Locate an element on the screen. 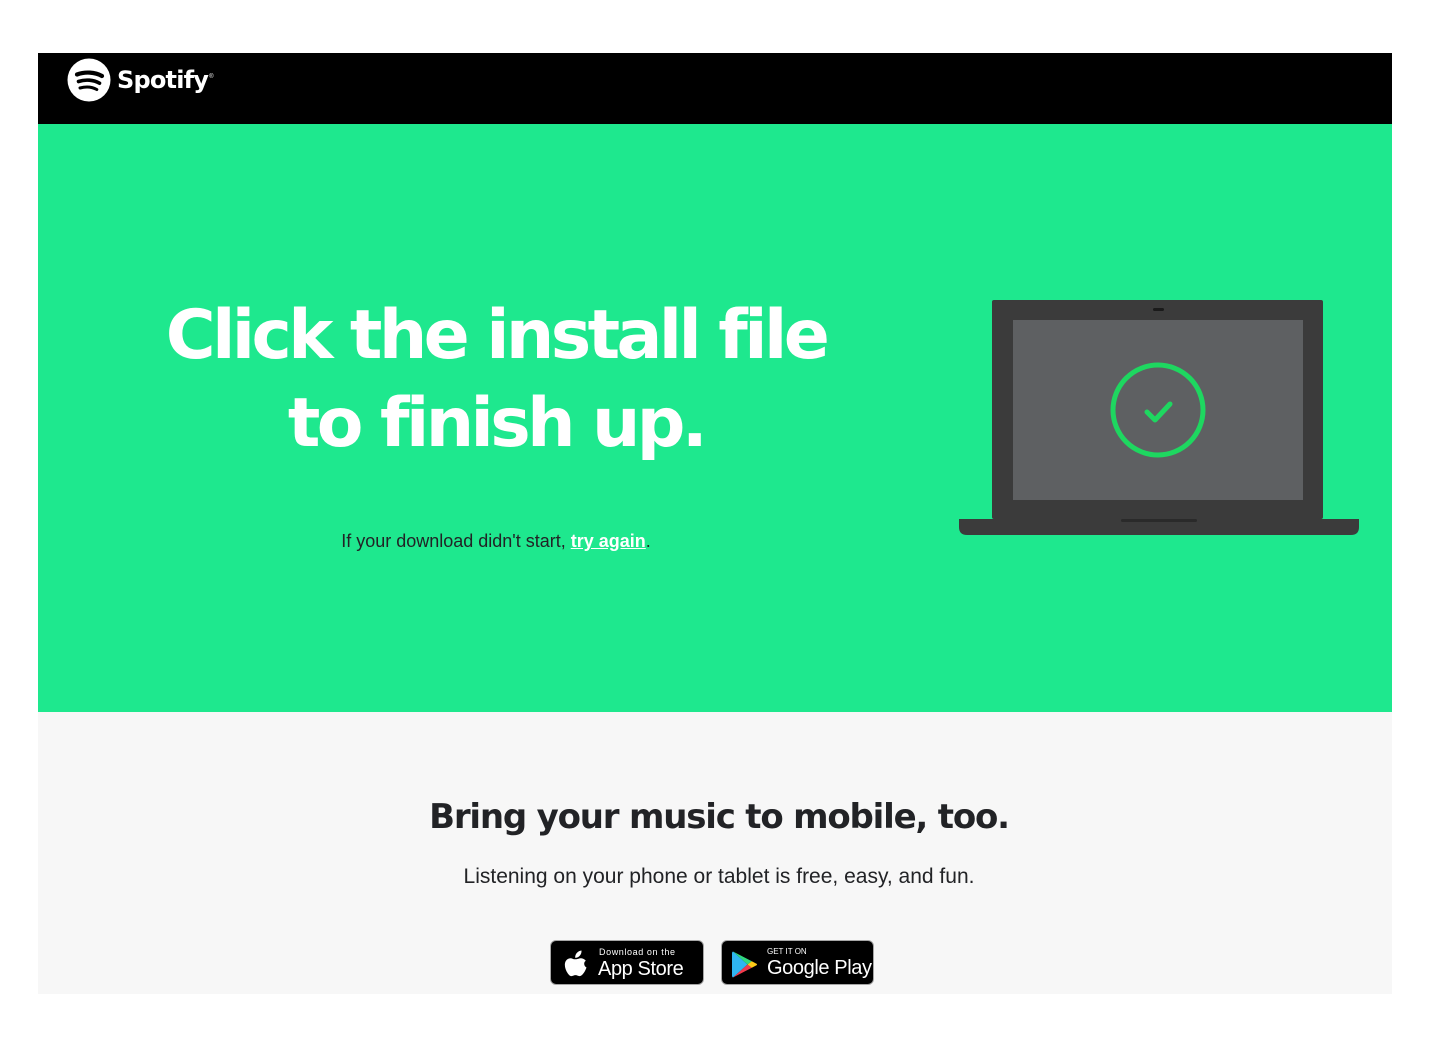 Image resolution: width=1430 pixels, height=1048 pixels. spotify-wordmark: Spotify is located at coordinates (163, 80).